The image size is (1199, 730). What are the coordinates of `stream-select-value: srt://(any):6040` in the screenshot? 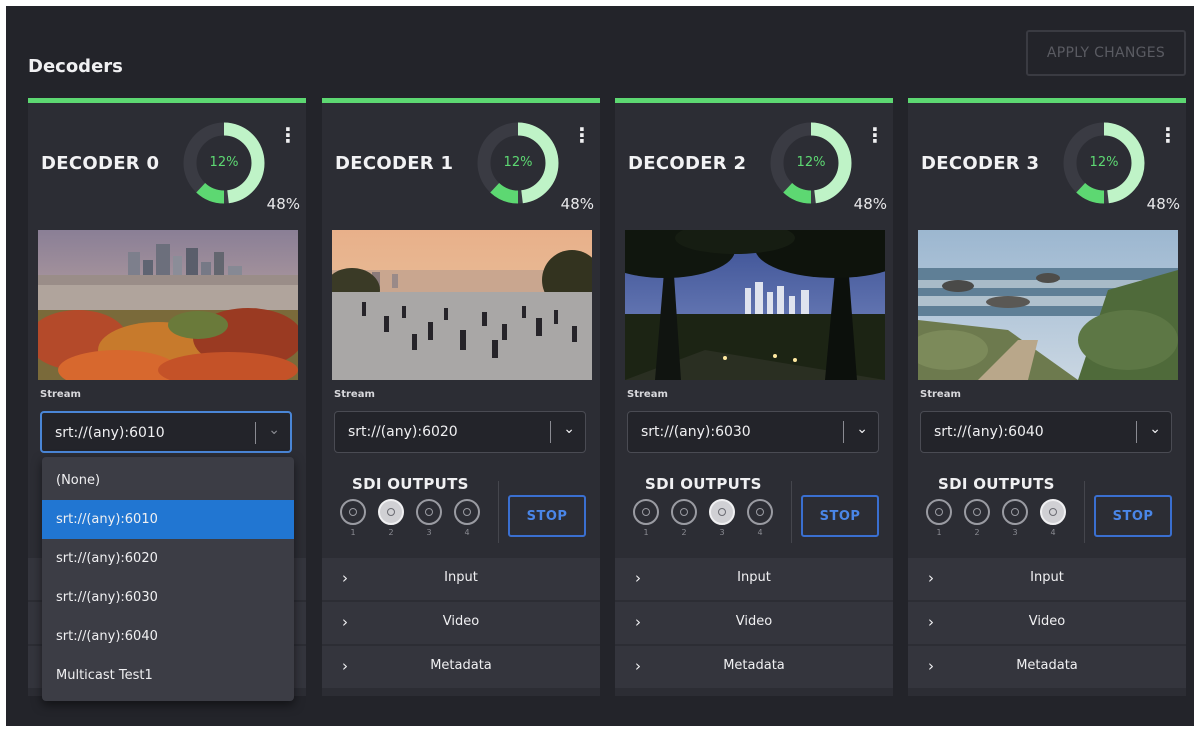 It's located at (989, 432).